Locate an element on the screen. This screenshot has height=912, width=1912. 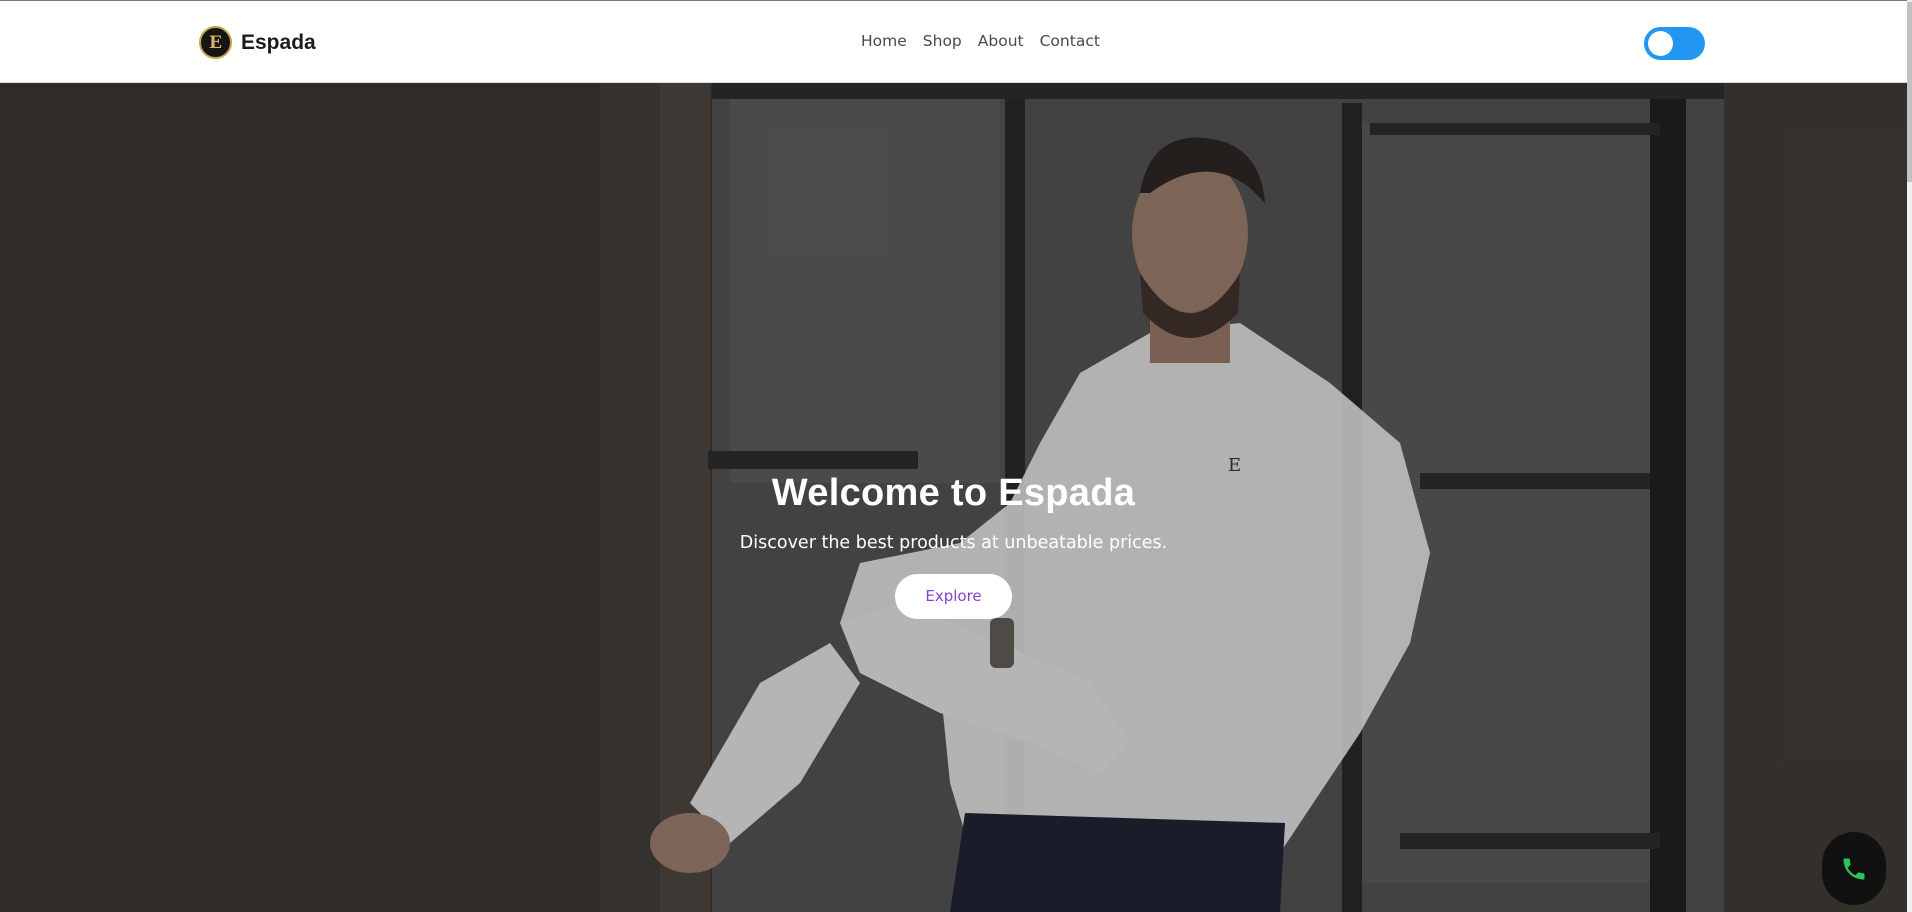
hero-title: Welcome to Espada is located at coordinates (953, 493).